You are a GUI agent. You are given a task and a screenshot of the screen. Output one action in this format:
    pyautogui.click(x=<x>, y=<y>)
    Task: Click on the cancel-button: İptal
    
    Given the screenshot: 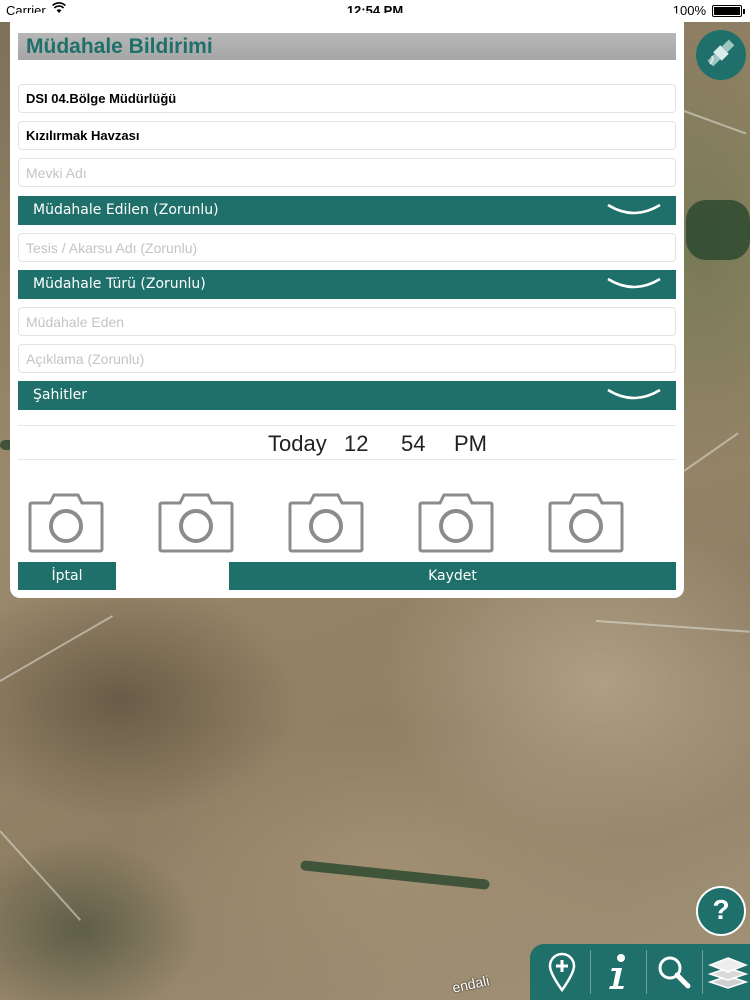 What is the action you would take?
    pyautogui.click(x=67, y=576)
    